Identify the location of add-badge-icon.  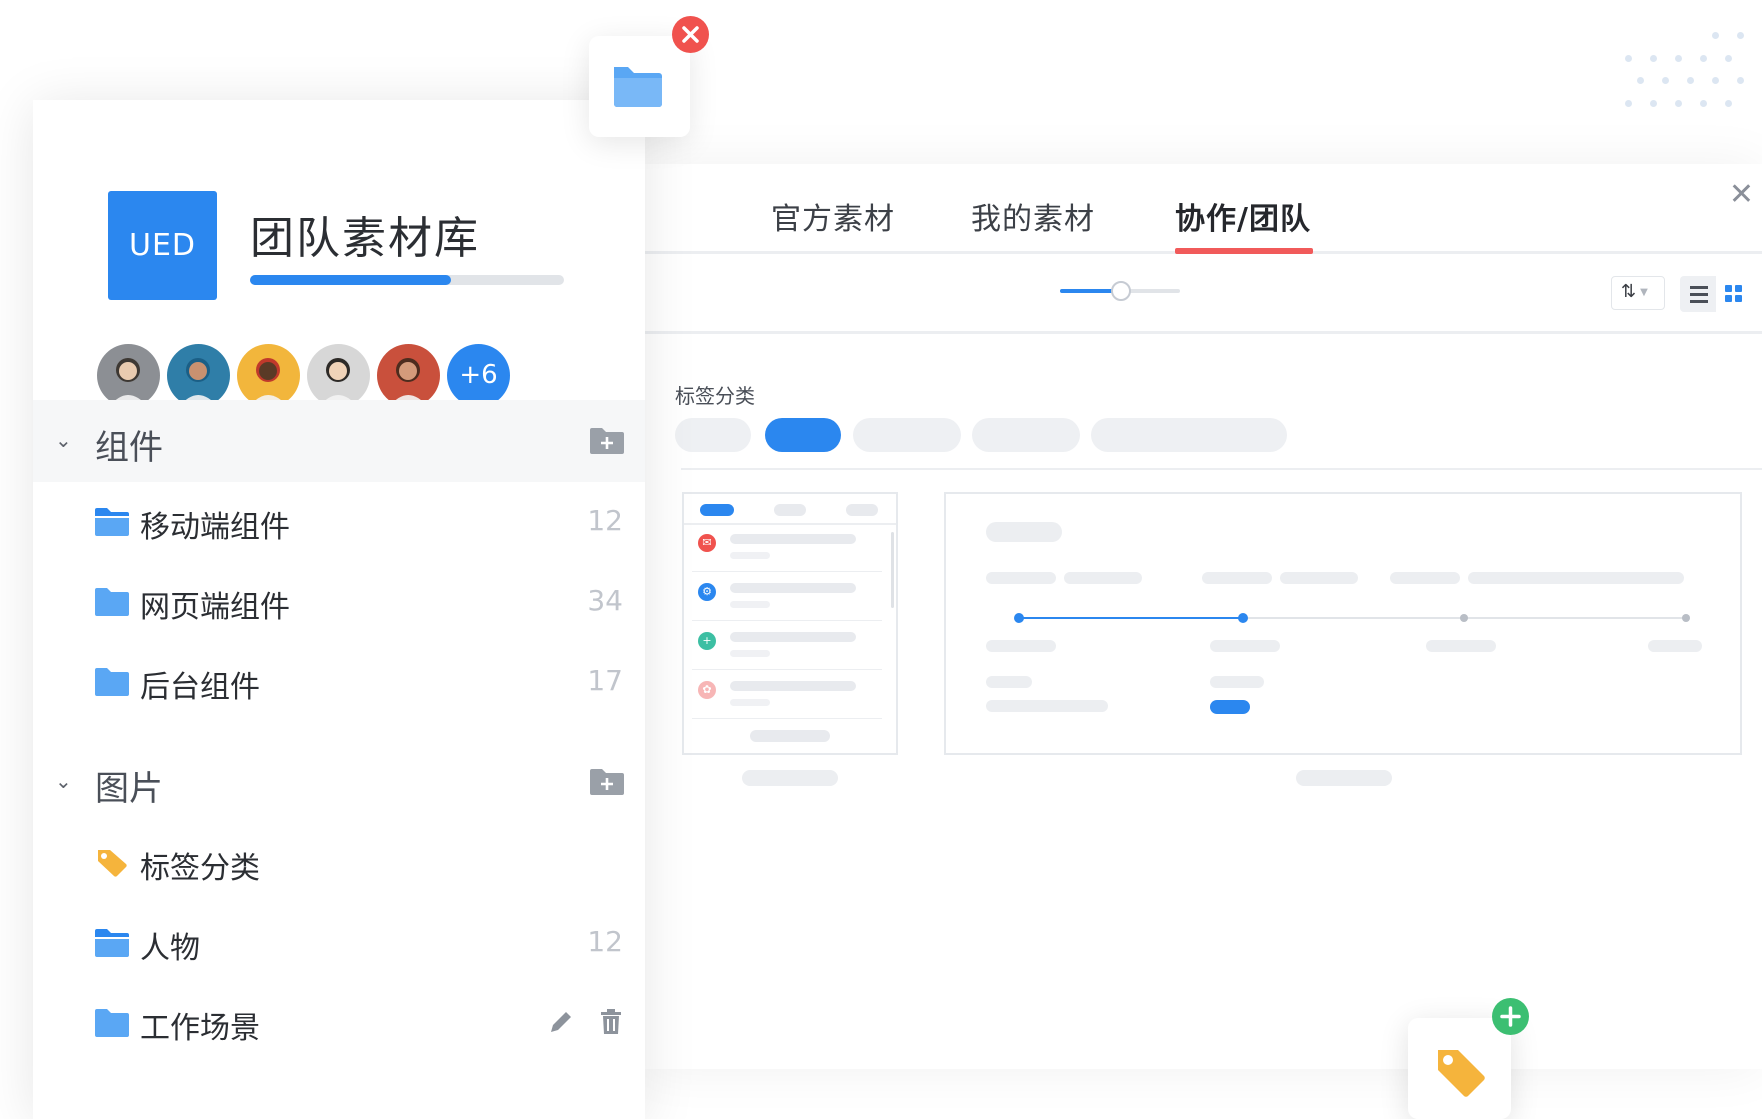
(1510, 1016).